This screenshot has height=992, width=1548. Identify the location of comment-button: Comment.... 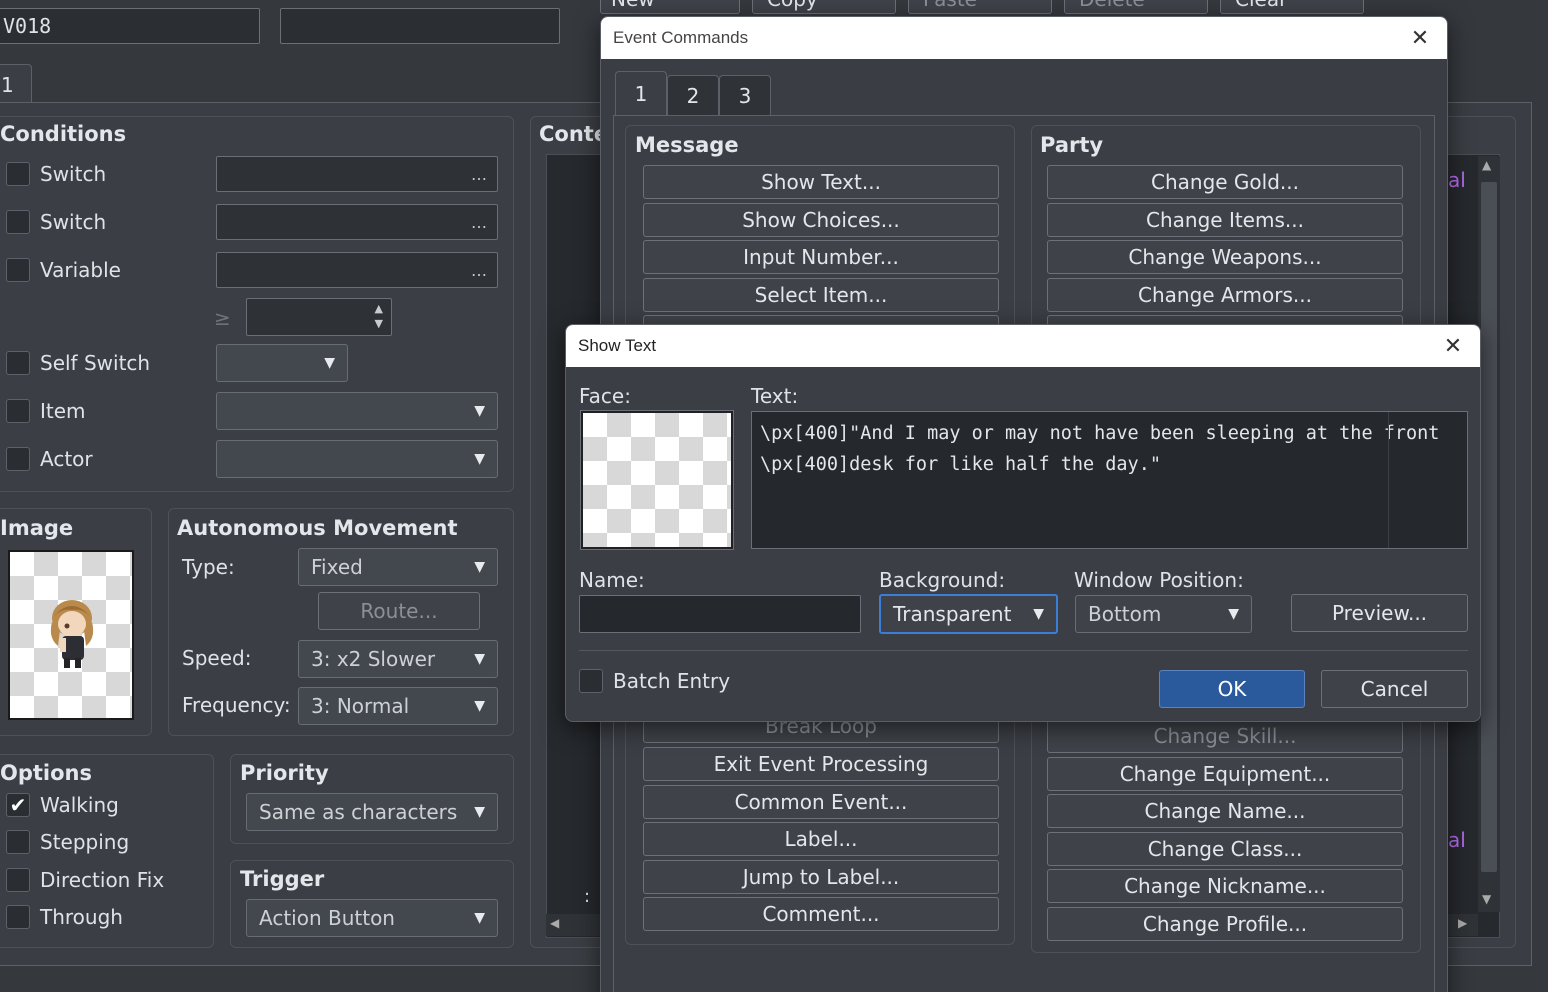
(821, 914).